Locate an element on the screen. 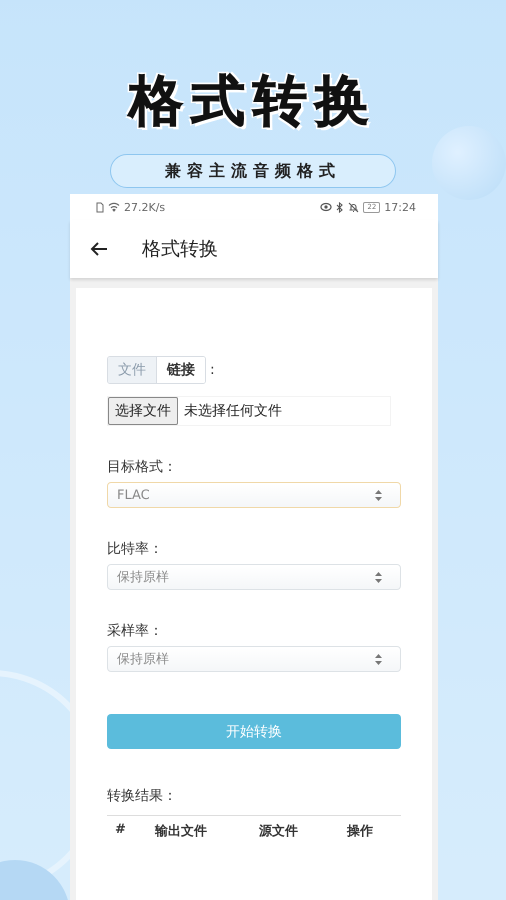 Image resolution: width=506 pixels, height=900 pixels. source-tab: 文件 is located at coordinates (132, 370).